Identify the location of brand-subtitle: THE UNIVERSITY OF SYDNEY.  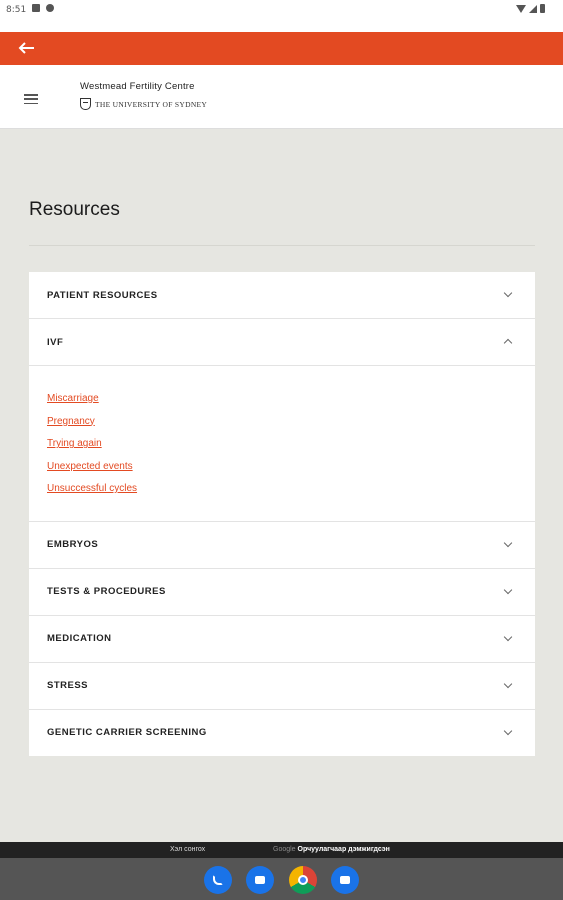
(143, 104).